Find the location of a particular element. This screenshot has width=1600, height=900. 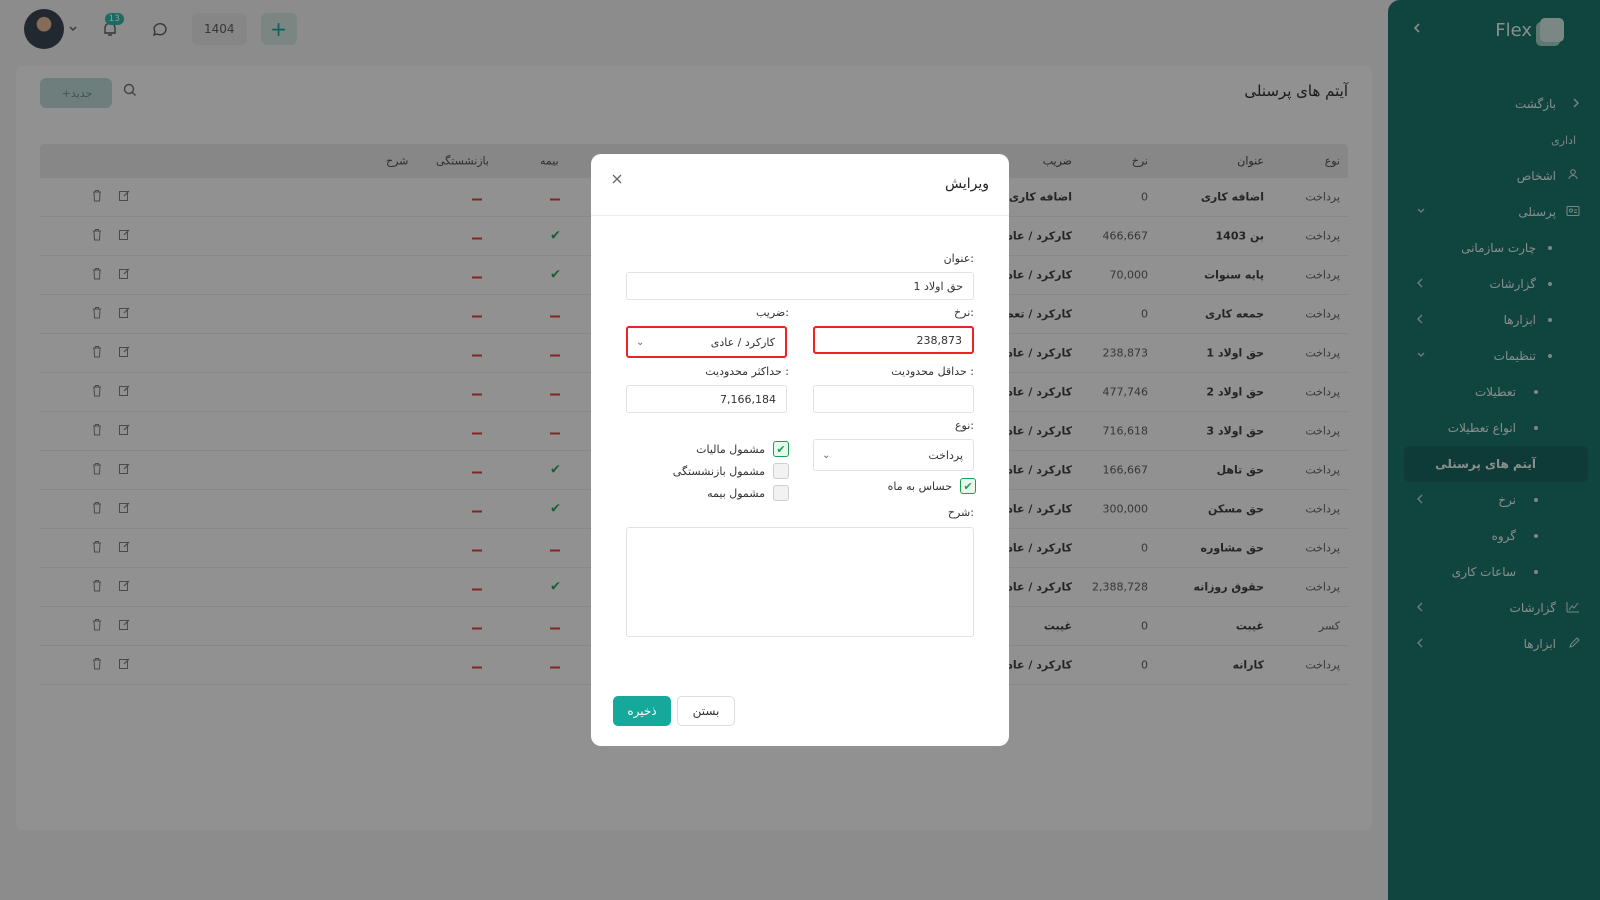

max-limit-label: حداکثر محدودیت : is located at coordinates (747, 371).